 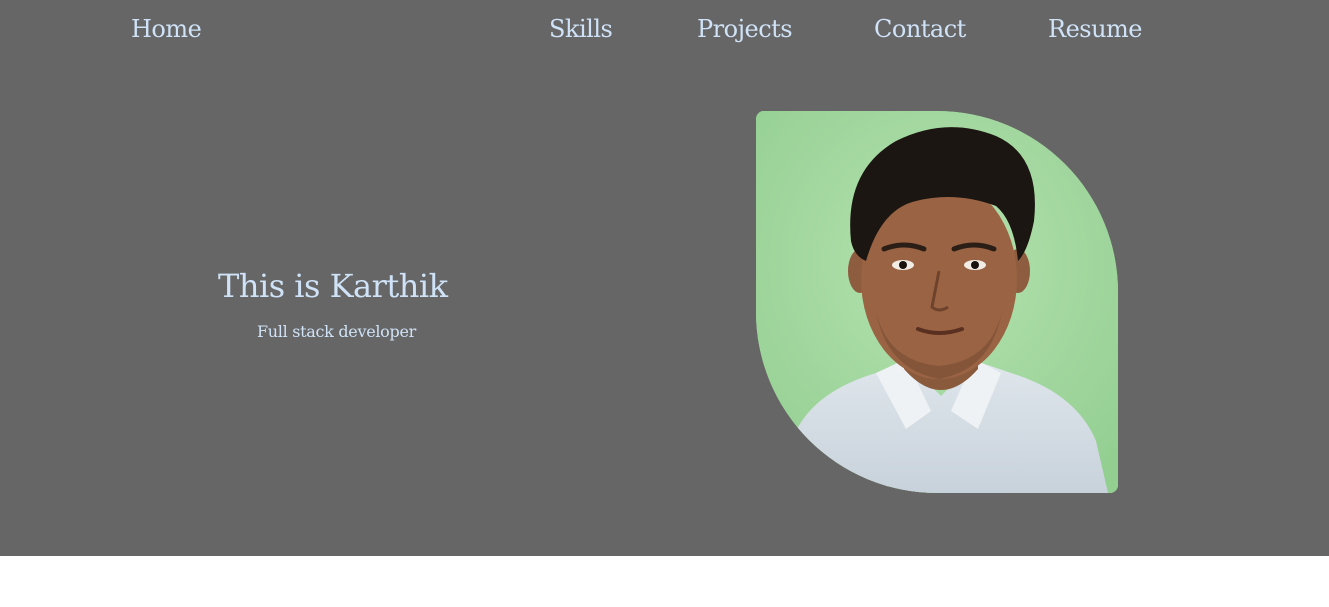 I want to click on nav-link-skills: Skills, so click(x=581, y=29).